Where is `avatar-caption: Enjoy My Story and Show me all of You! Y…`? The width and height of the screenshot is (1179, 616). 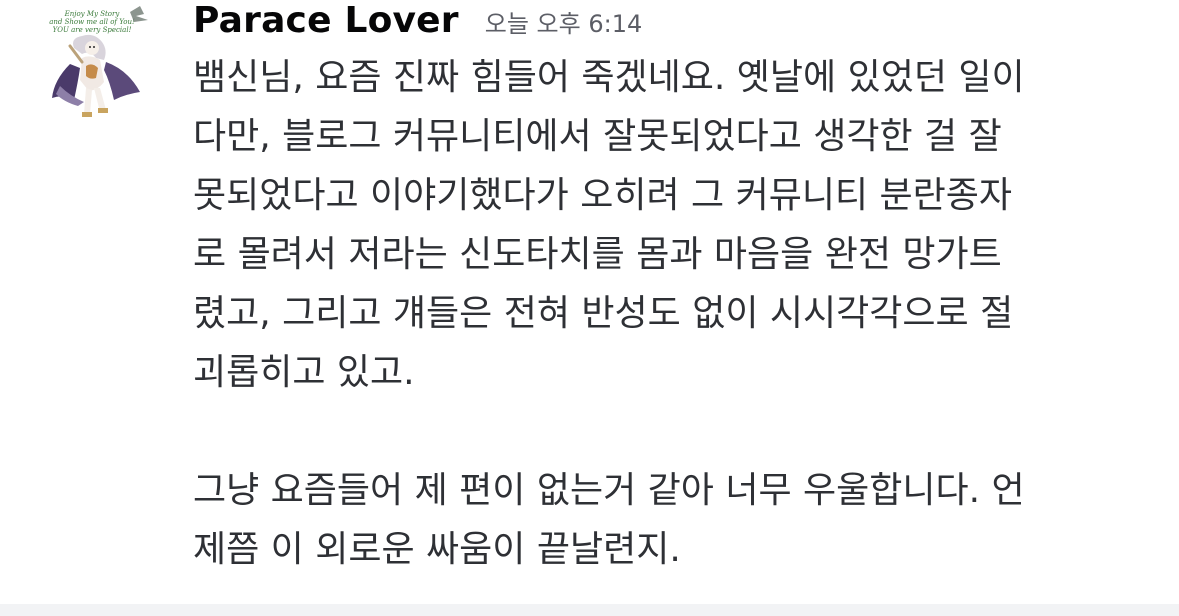 avatar-caption: Enjoy My Story and Show me all of You! Y… is located at coordinates (92, 22).